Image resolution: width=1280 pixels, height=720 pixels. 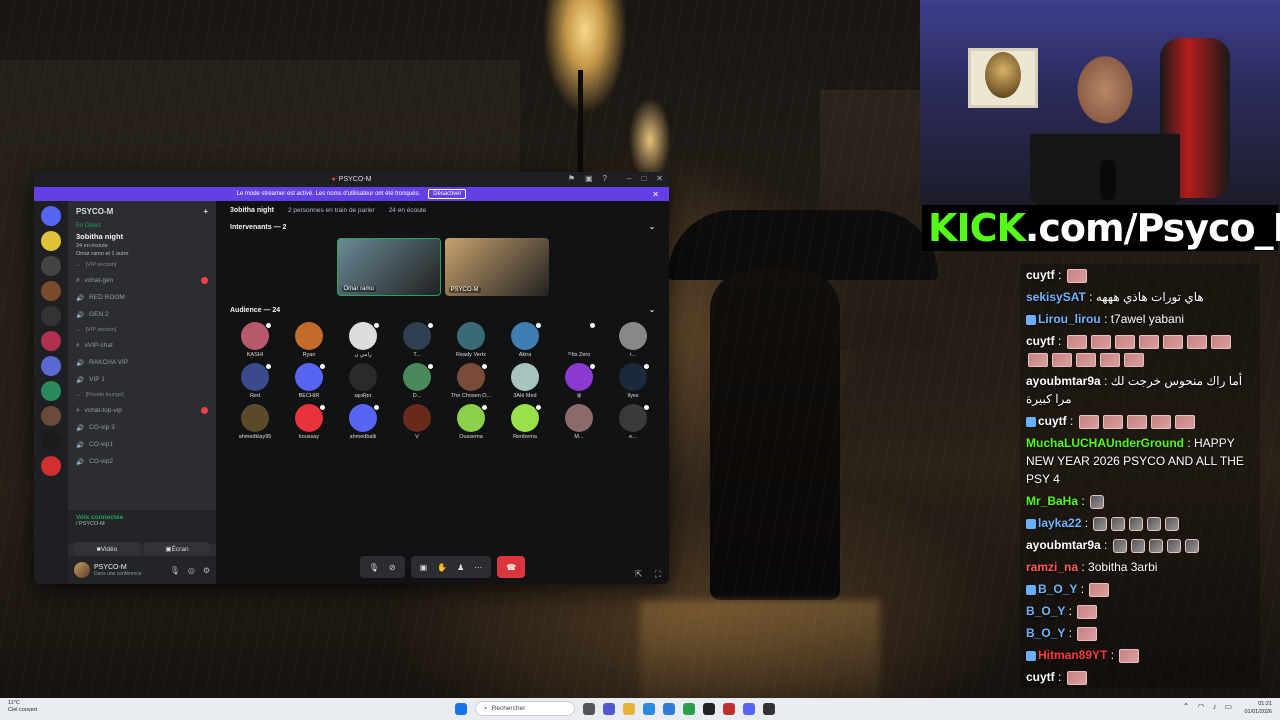 I want to click on activity-icon: ♟, so click(x=460, y=567).